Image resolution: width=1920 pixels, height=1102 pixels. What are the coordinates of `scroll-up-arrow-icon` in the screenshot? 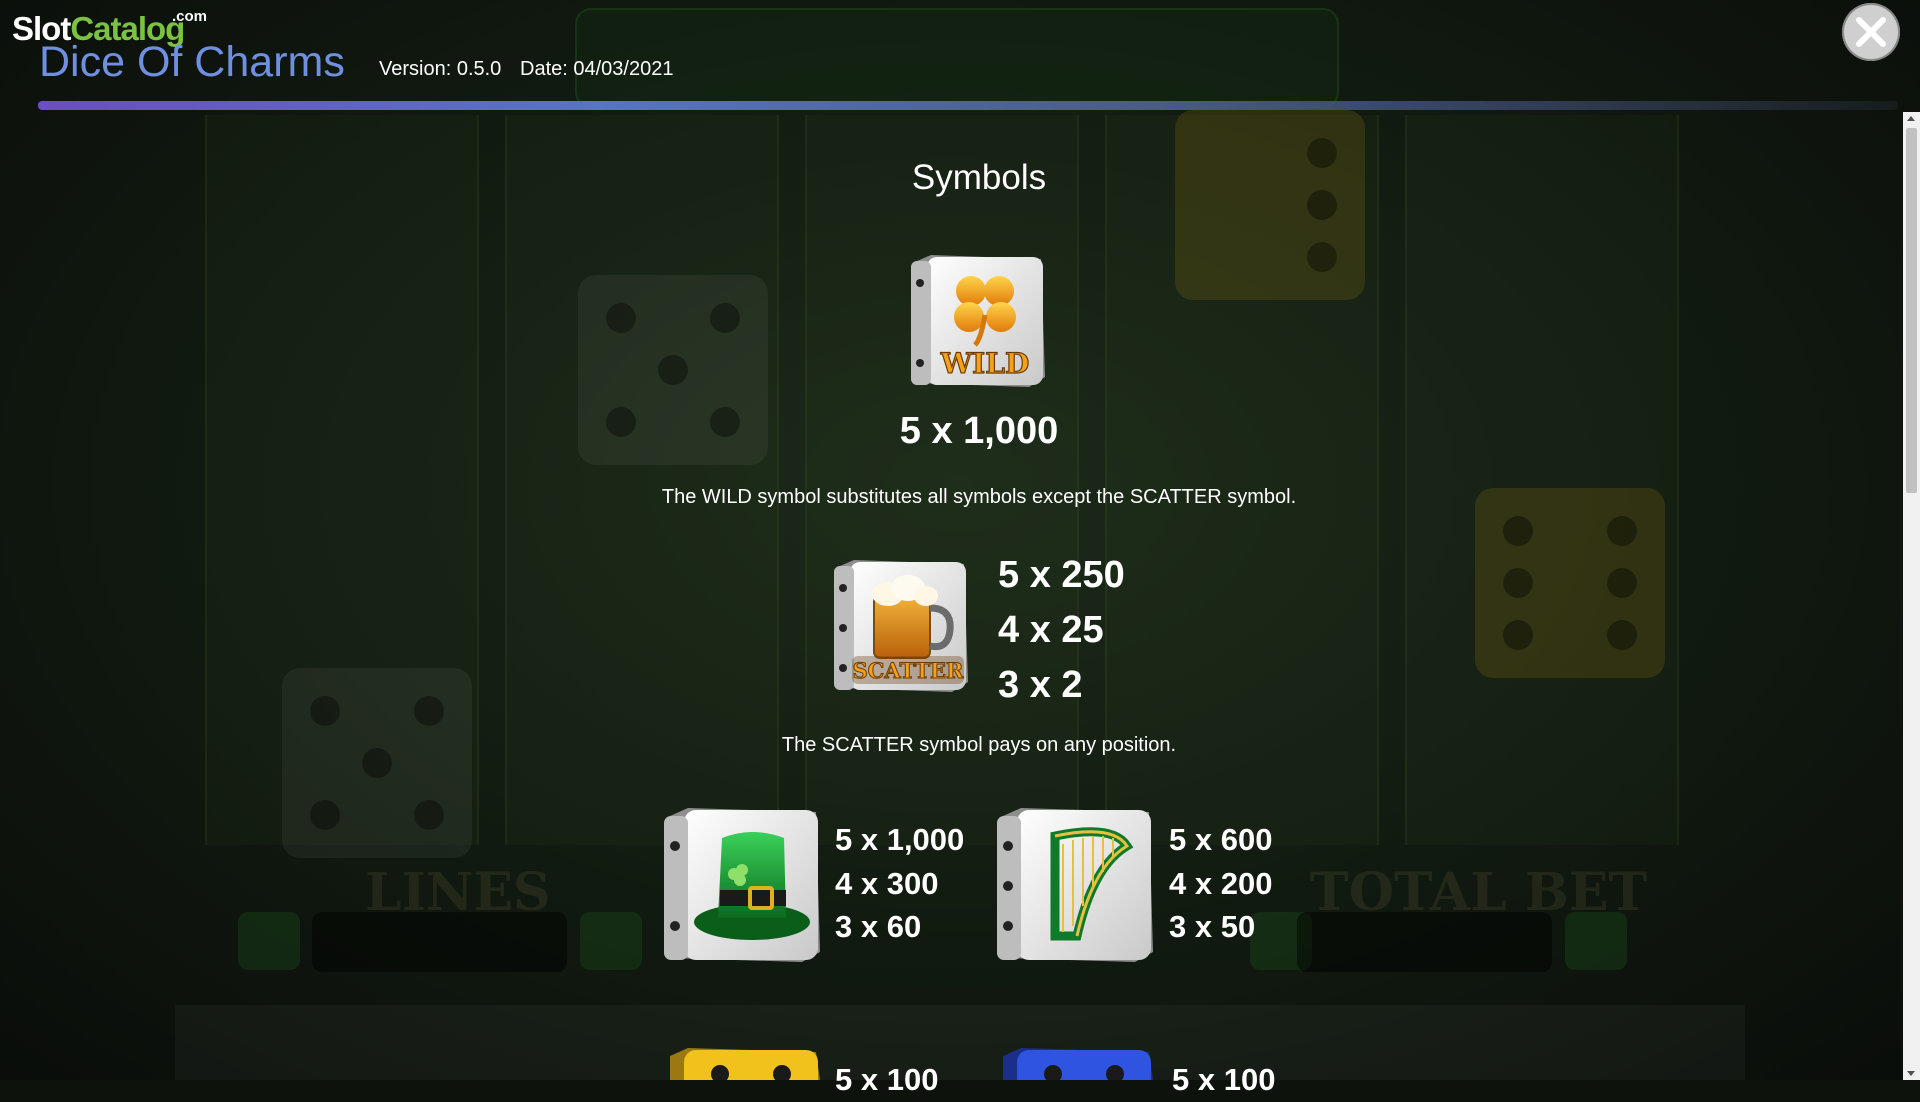 It's located at (1911, 118).